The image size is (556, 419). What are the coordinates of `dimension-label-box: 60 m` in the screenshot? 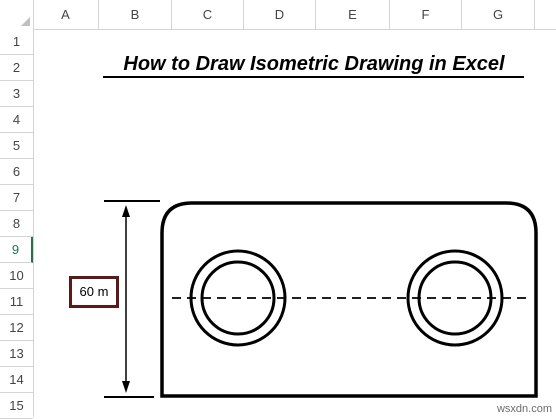 It's located at (94, 292).